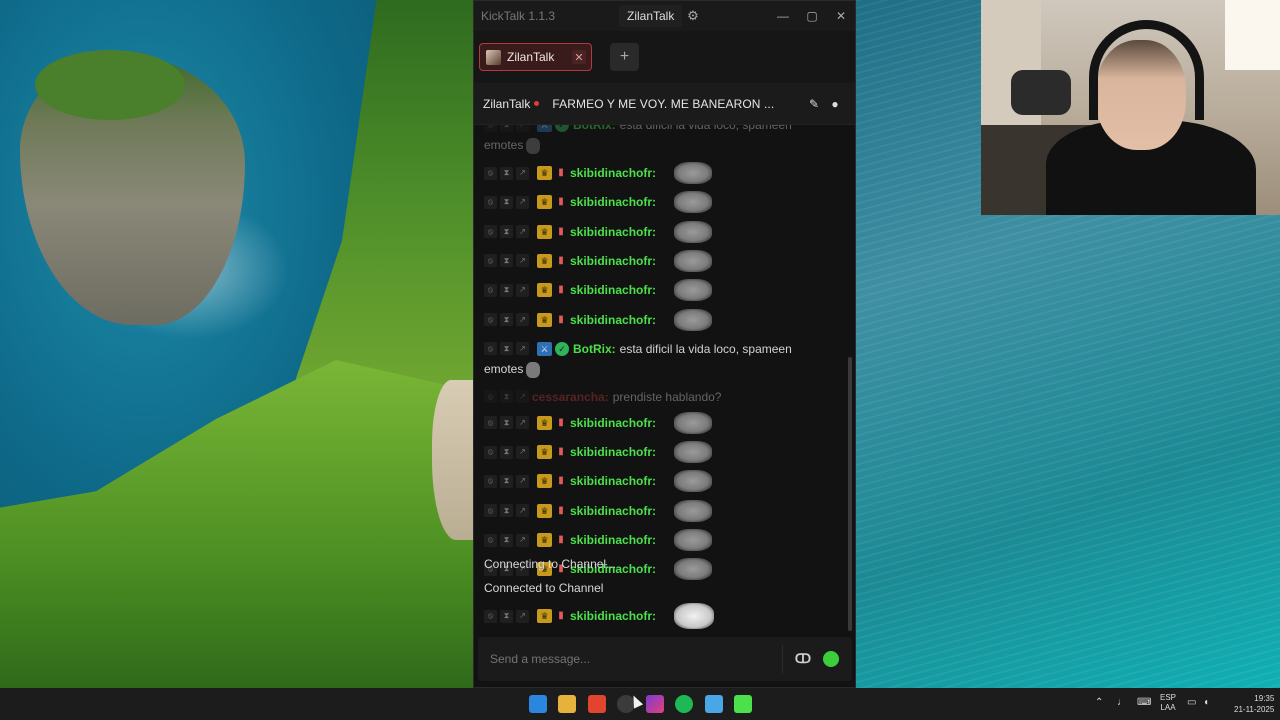 Image resolution: width=1280 pixels, height=720 pixels. What do you see at coordinates (1041, 92) in the screenshot?
I see `webcam-microphone` at bounding box center [1041, 92].